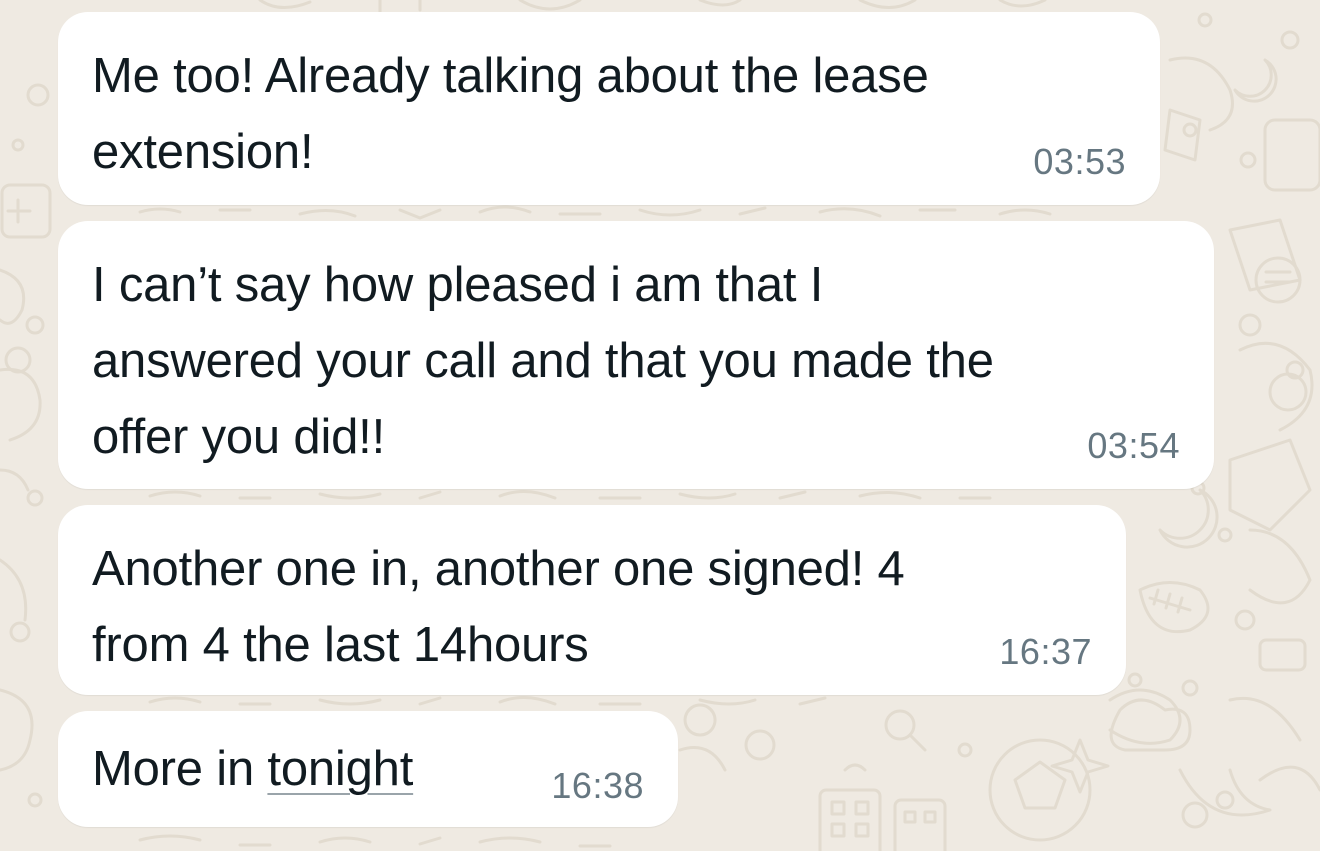 The image size is (1320, 851). What do you see at coordinates (597, 785) in the screenshot?
I see `message-timestamp: 16:38` at bounding box center [597, 785].